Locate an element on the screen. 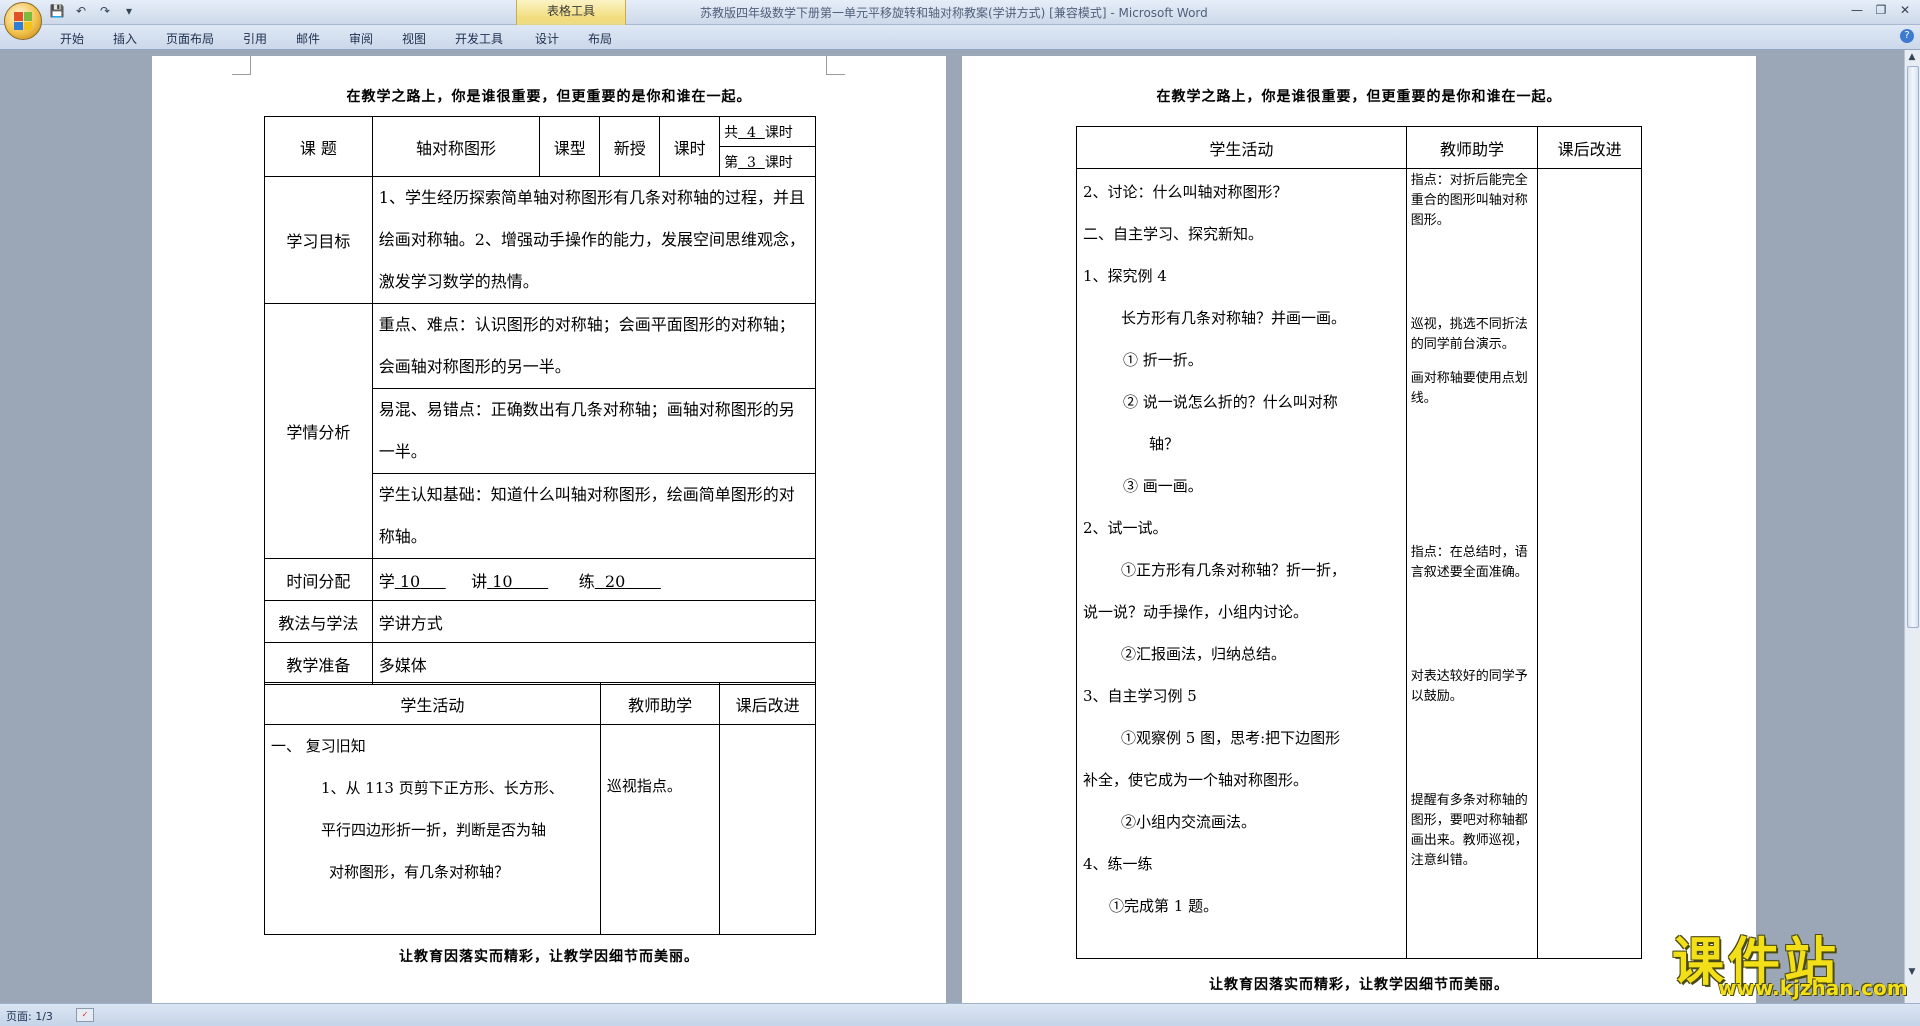  time-allocation: 学 10 讲 10 练 20 is located at coordinates (594, 579).